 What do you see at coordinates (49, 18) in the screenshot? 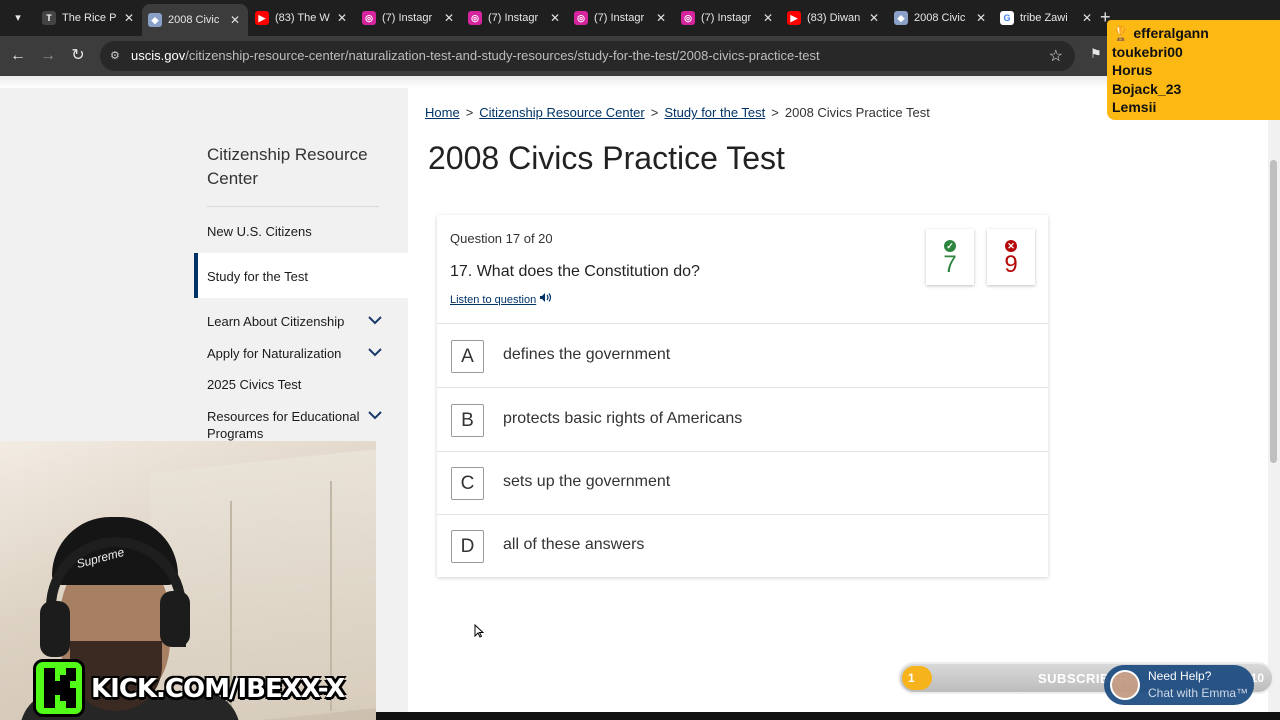
I see `tab-favicon-icon: T` at bounding box center [49, 18].